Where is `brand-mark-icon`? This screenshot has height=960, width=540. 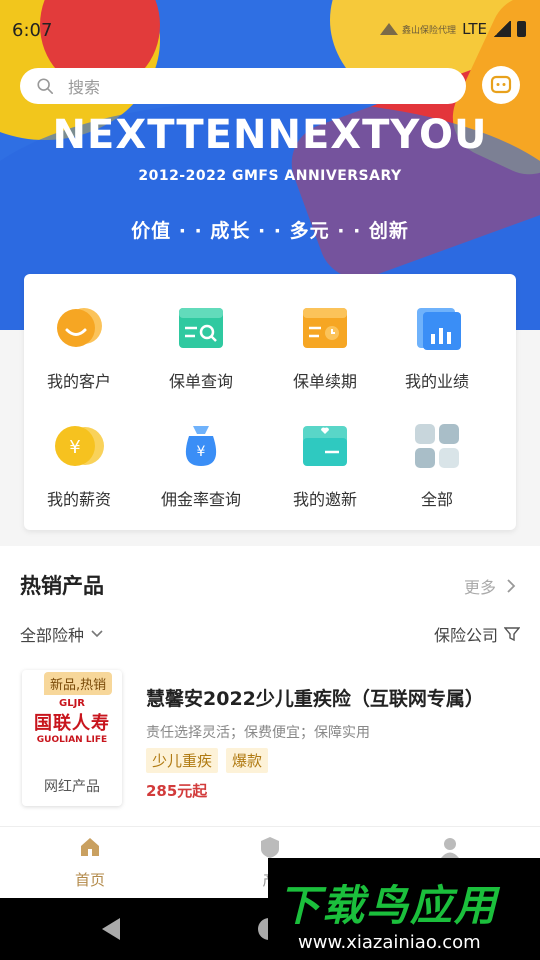
brand-mark-icon is located at coordinates (389, 29).